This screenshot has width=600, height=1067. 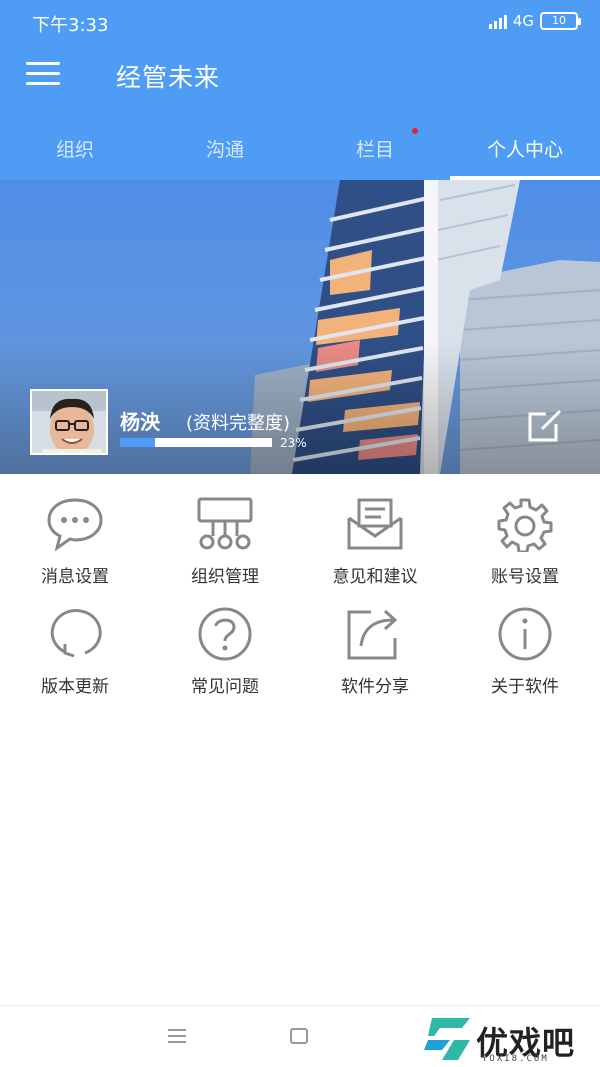 I want to click on info-icon, so click(x=525, y=634).